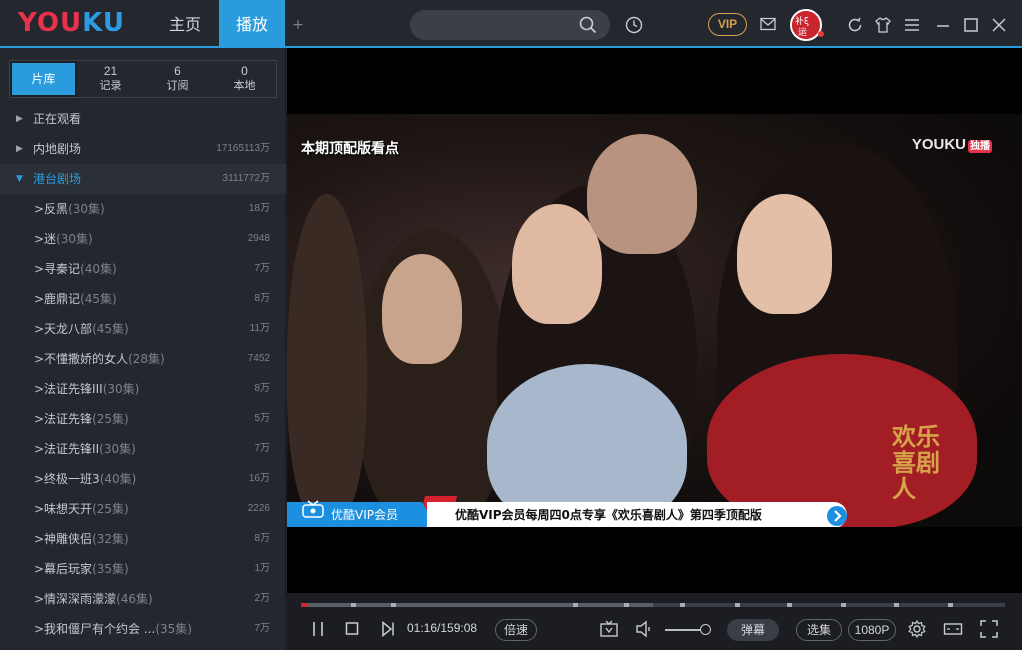 Image resolution: width=1022 pixels, height=650 pixels. I want to click on arrow-right-icon, so click(837, 516).